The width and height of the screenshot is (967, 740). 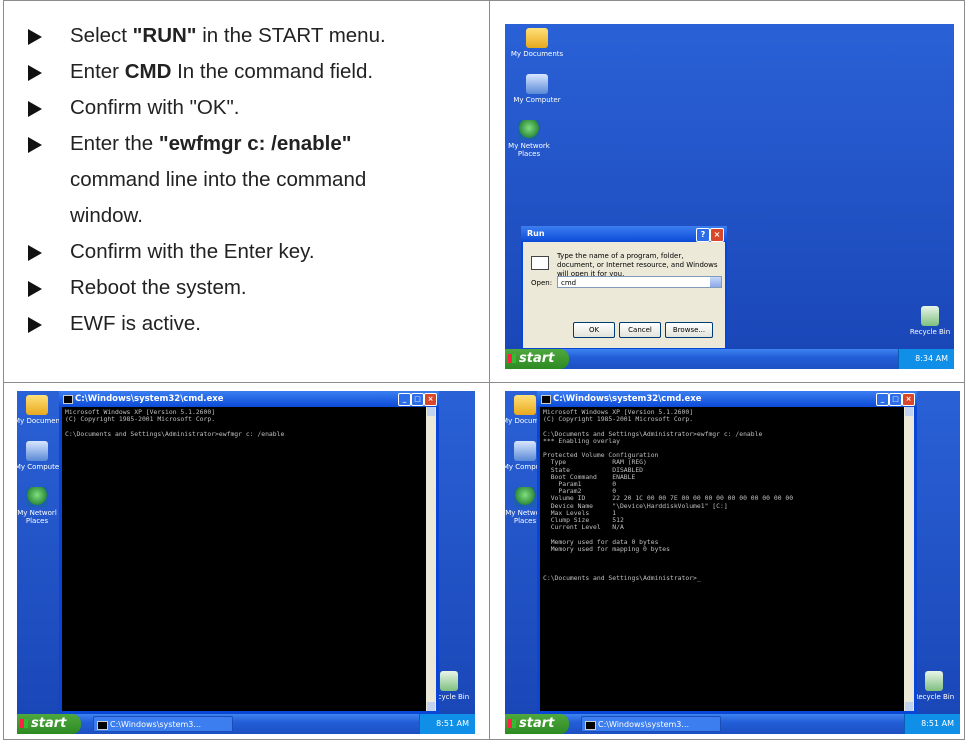 I want to click on table-border-left, so click(x=3, y=370).